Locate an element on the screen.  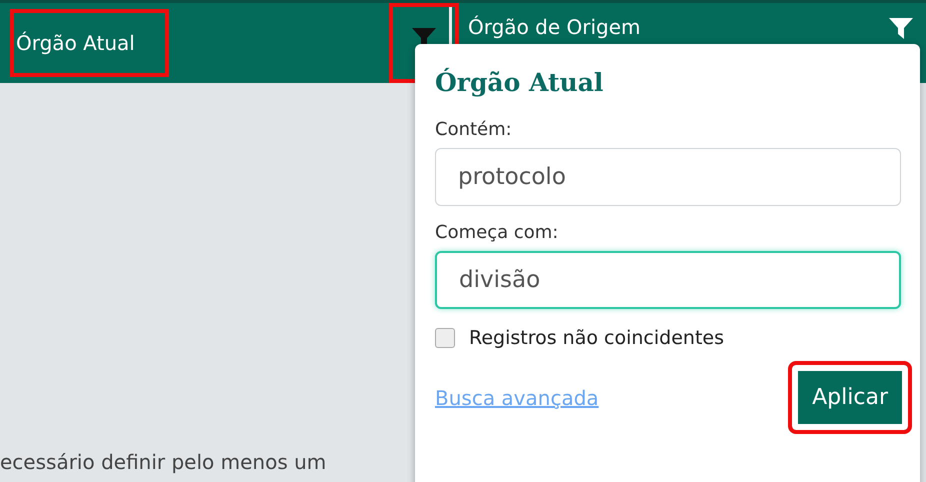
field-label: Contém: is located at coordinates (474, 129).